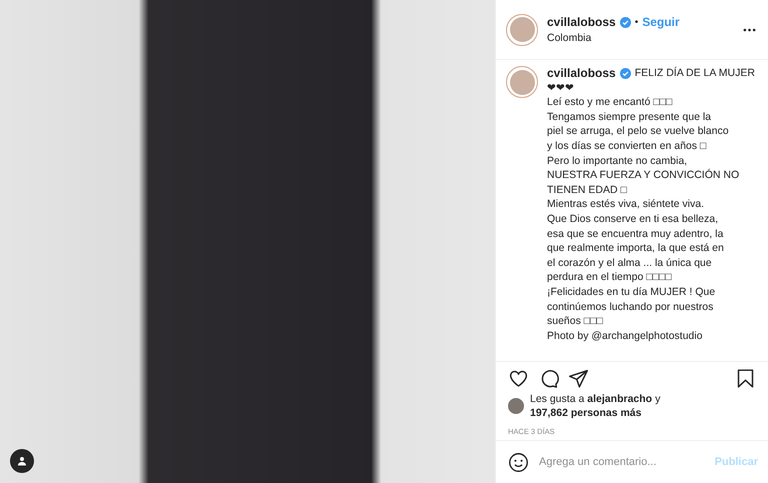  What do you see at coordinates (619, 399) in the screenshot?
I see `liker-username-link: alejanbracho` at bounding box center [619, 399].